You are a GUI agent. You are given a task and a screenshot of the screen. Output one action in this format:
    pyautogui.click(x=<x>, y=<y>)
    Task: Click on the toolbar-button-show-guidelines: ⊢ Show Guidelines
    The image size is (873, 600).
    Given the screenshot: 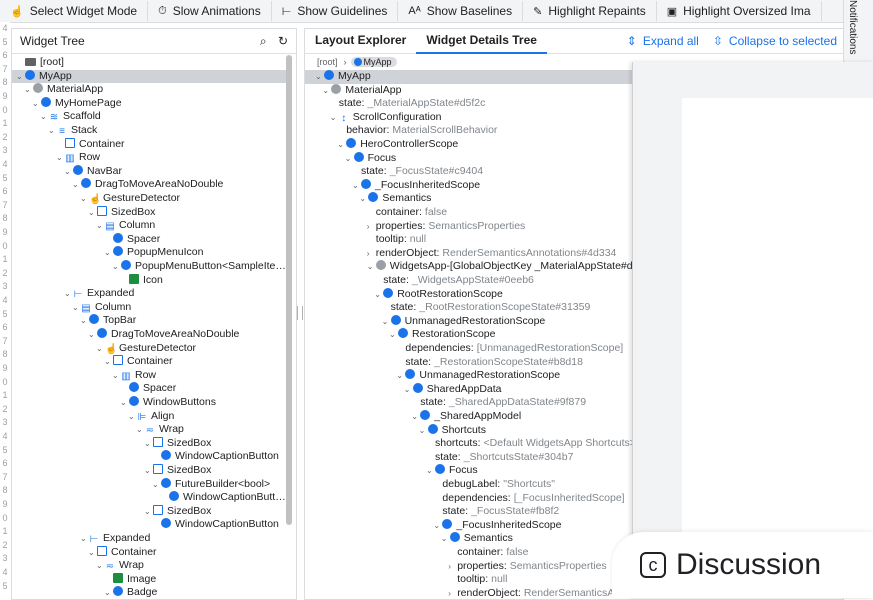 What is the action you would take?
    pyautogui.click(x=335, y=11)
    